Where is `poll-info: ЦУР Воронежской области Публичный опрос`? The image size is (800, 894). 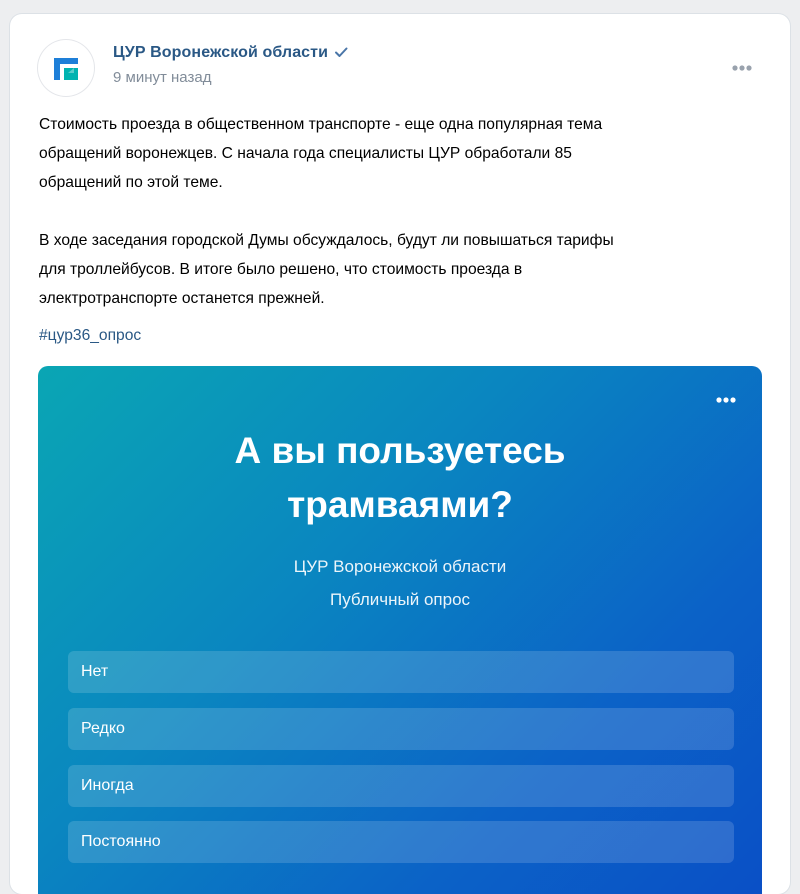
poll-info: ЦУР Воронежской области Публичный опрос is located at coordinates (400, 583).